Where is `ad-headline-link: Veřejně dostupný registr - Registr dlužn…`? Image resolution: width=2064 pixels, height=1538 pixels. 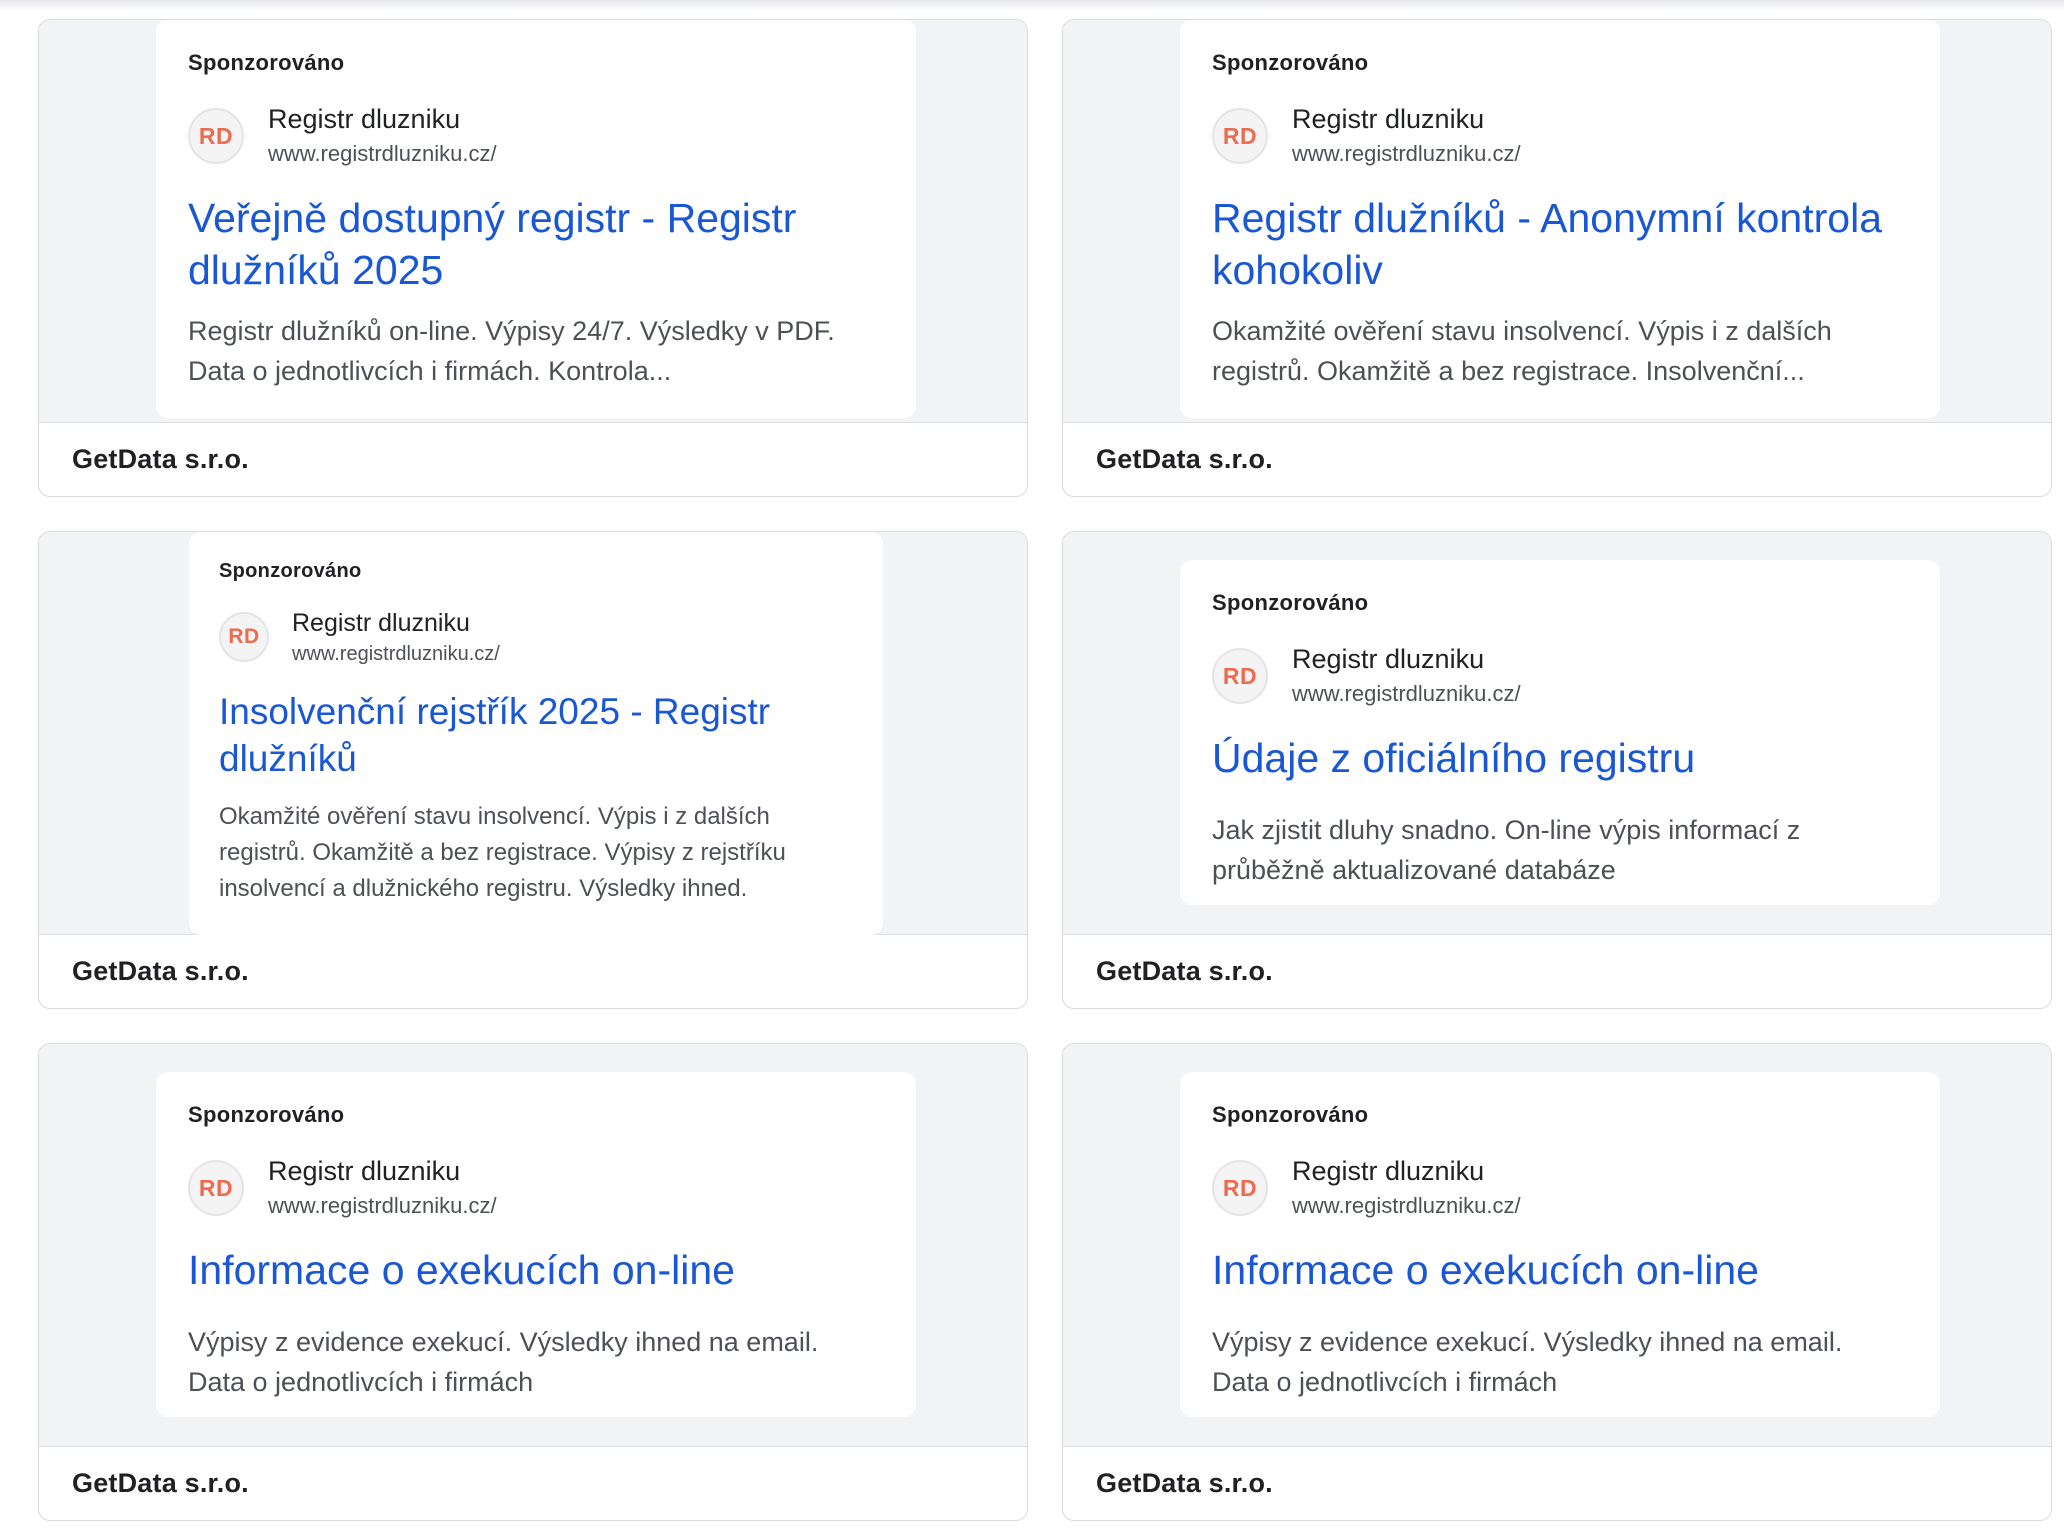
ad-headline-link: Veřejně dostupný registr - Registr dlužn… is located at coordinates (543, 244).